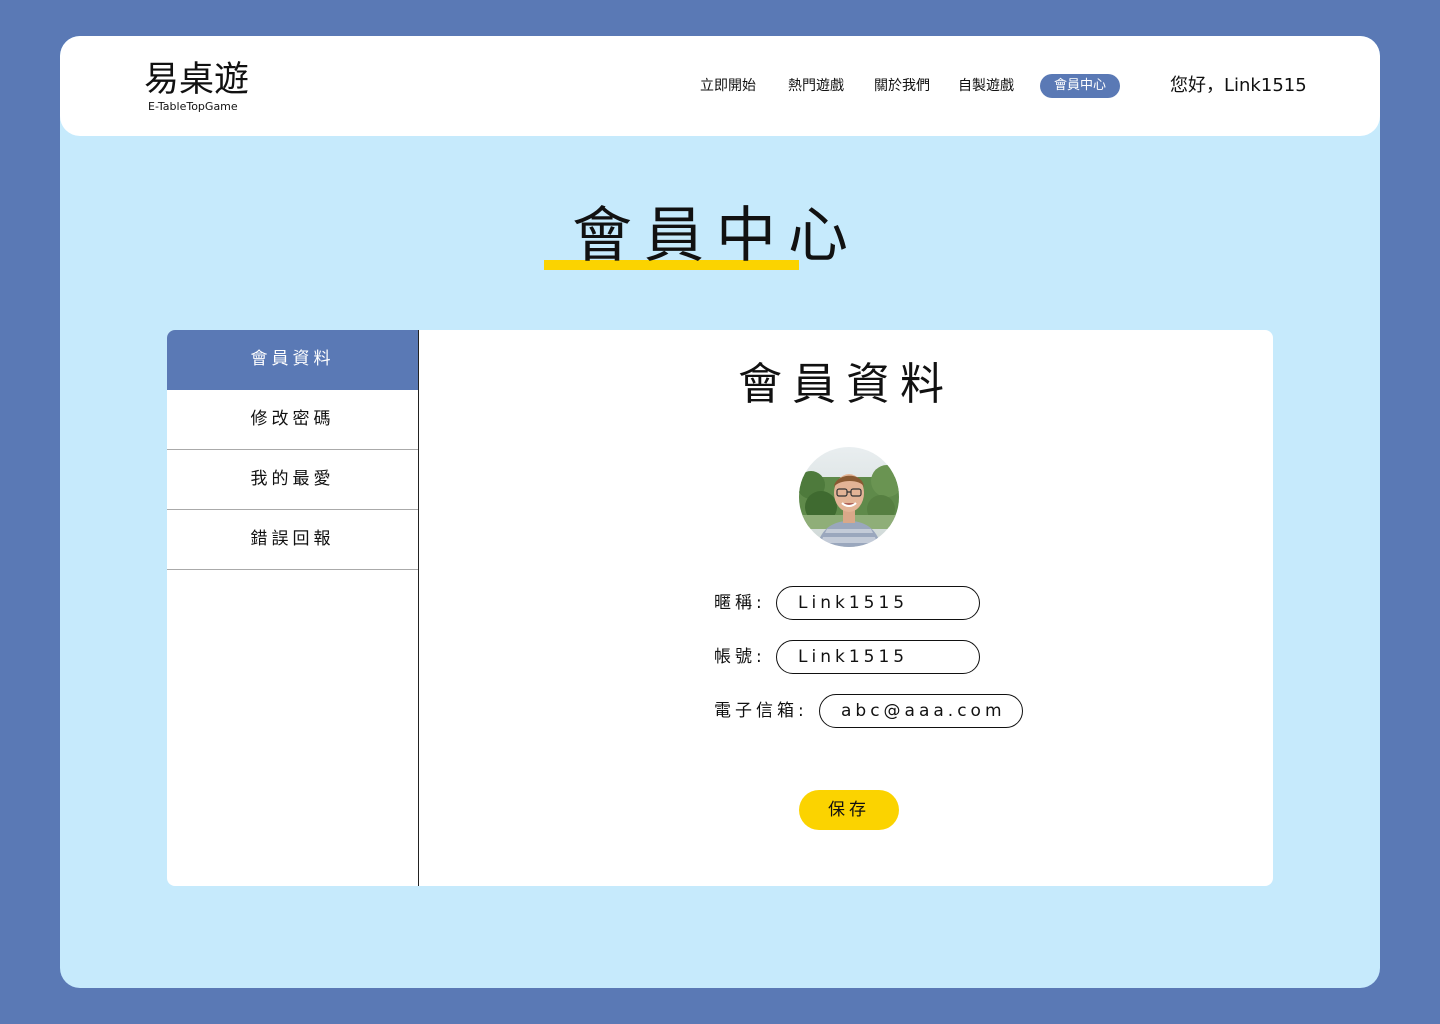  I want to click on email-field, so click(921, 711).